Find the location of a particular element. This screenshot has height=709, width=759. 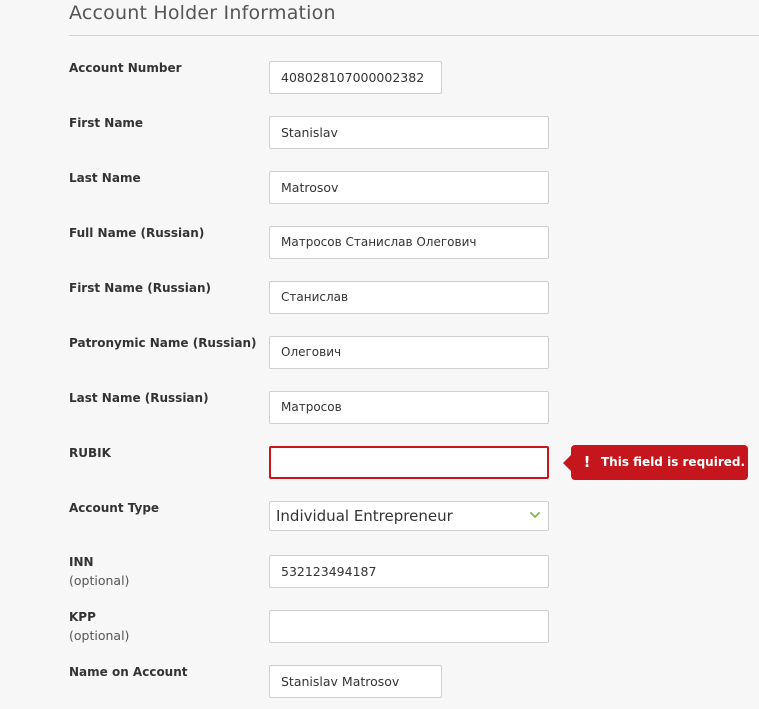

account-type-select: Individual Entrepreneur is located at coordinates (409, 516).